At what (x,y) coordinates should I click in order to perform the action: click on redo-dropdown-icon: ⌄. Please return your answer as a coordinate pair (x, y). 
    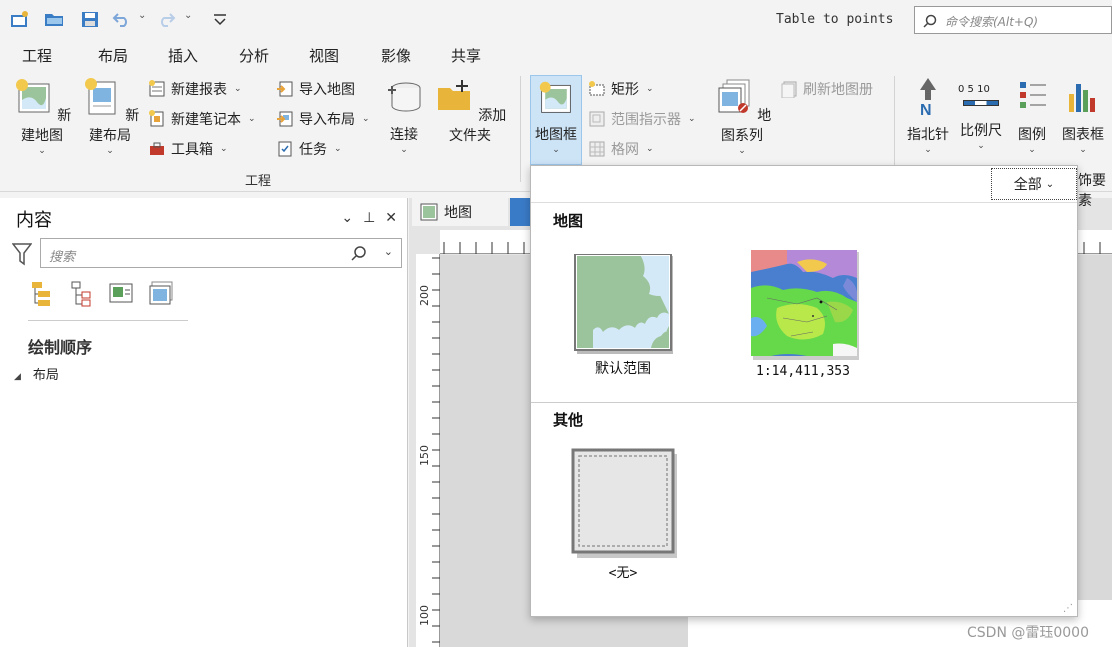
    Looking at the image, I should click on (188, 15).